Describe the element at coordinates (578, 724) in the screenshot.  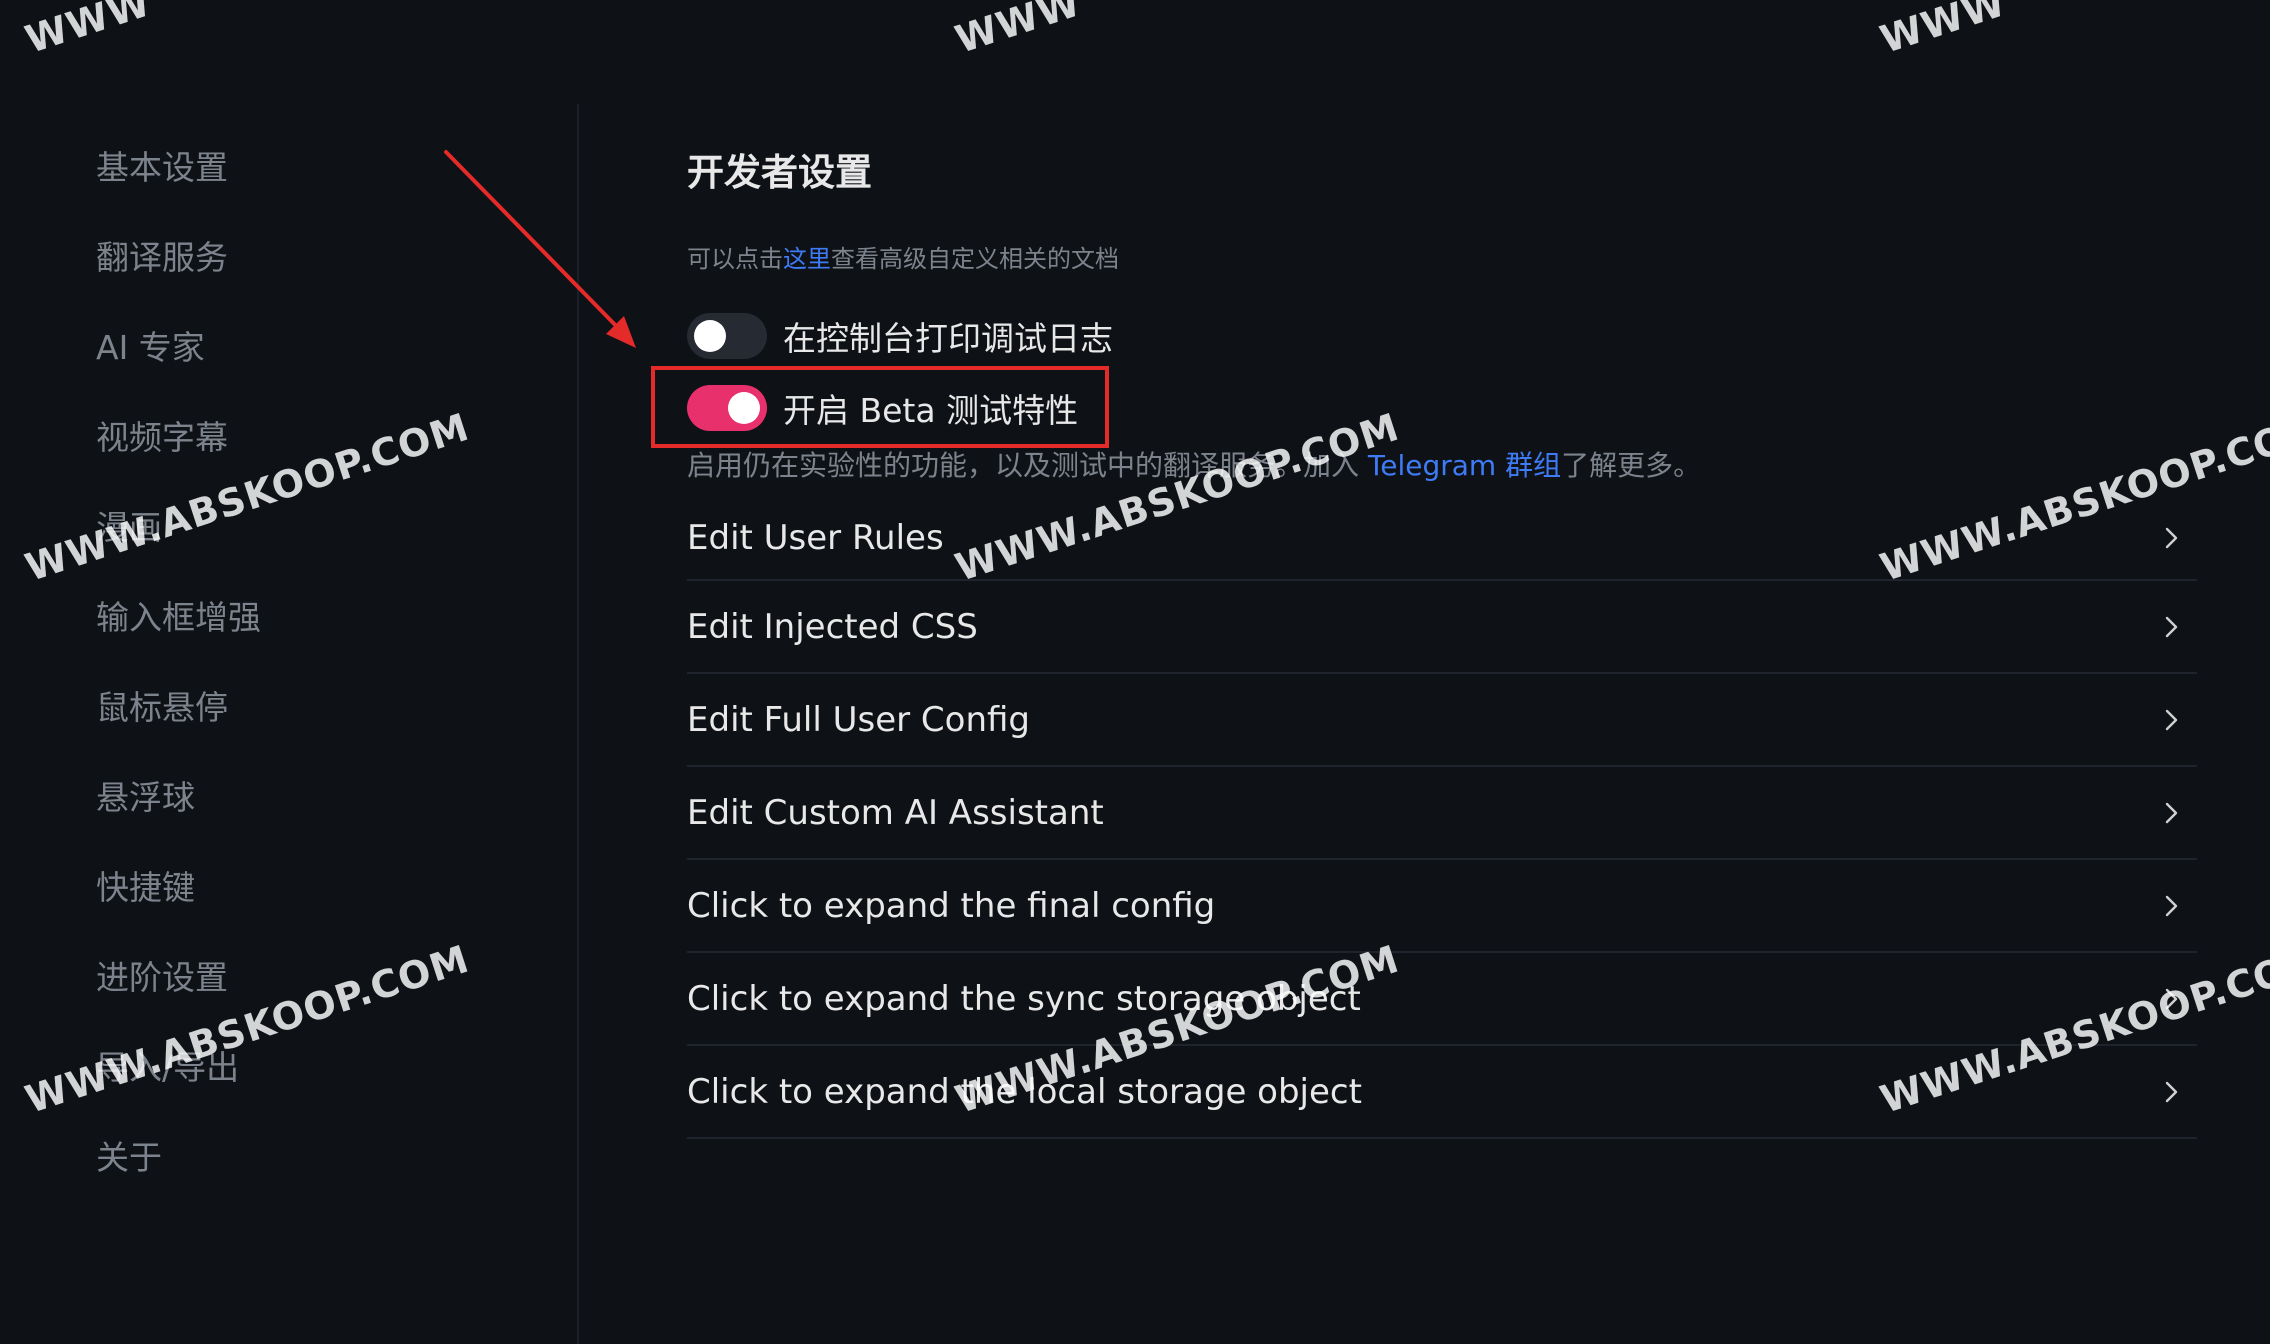
I see `sidebar-divider` at that location.